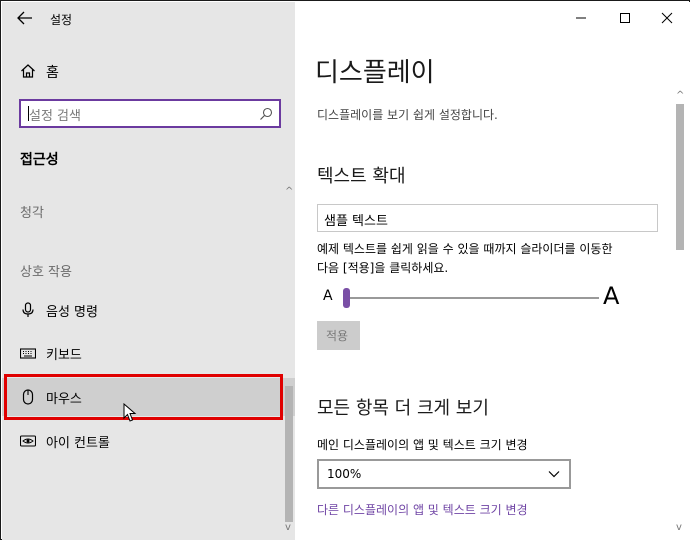  Describe the element at coordinates (148, 353) in the screenshot. I see `sidebar-item-keyboard: 키보드` at that location.